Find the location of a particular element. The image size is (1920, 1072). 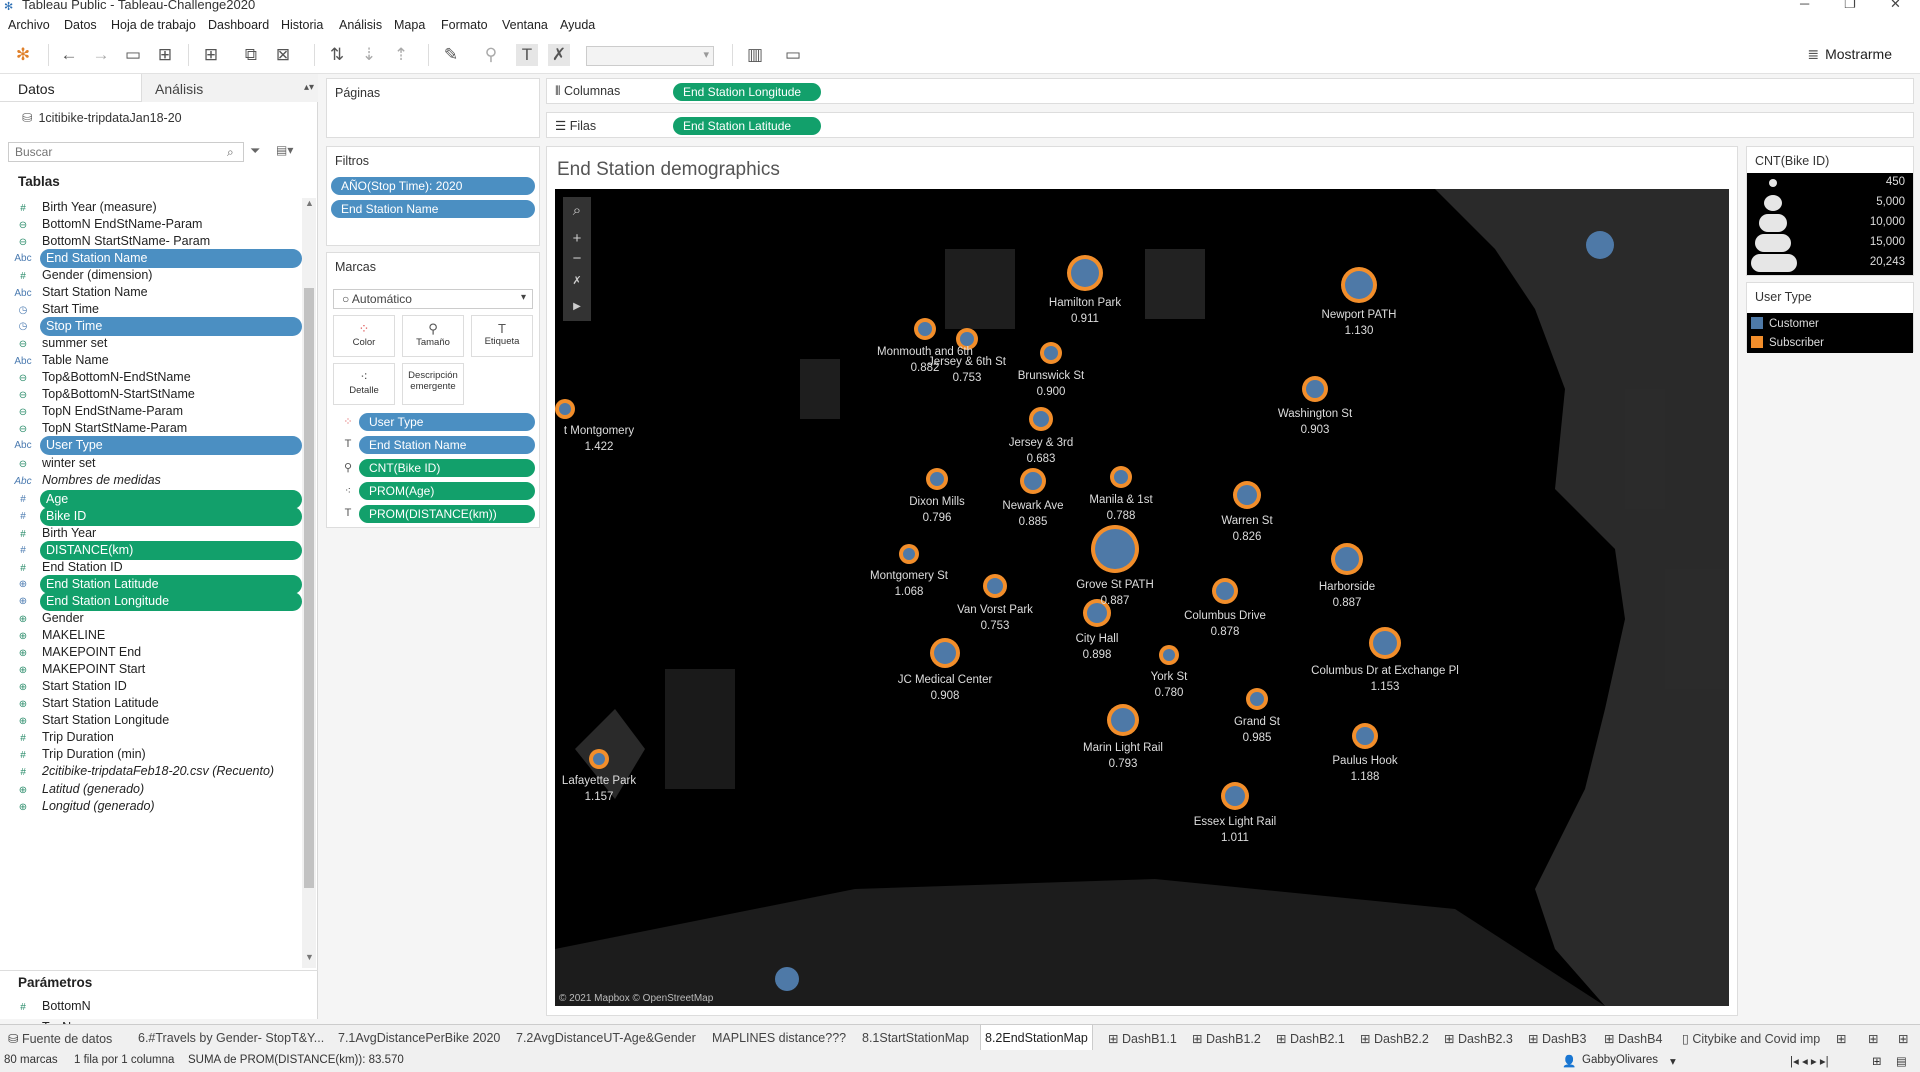

mark-type-select: ○ Automático ▾ is located at coordinates (433, 299).